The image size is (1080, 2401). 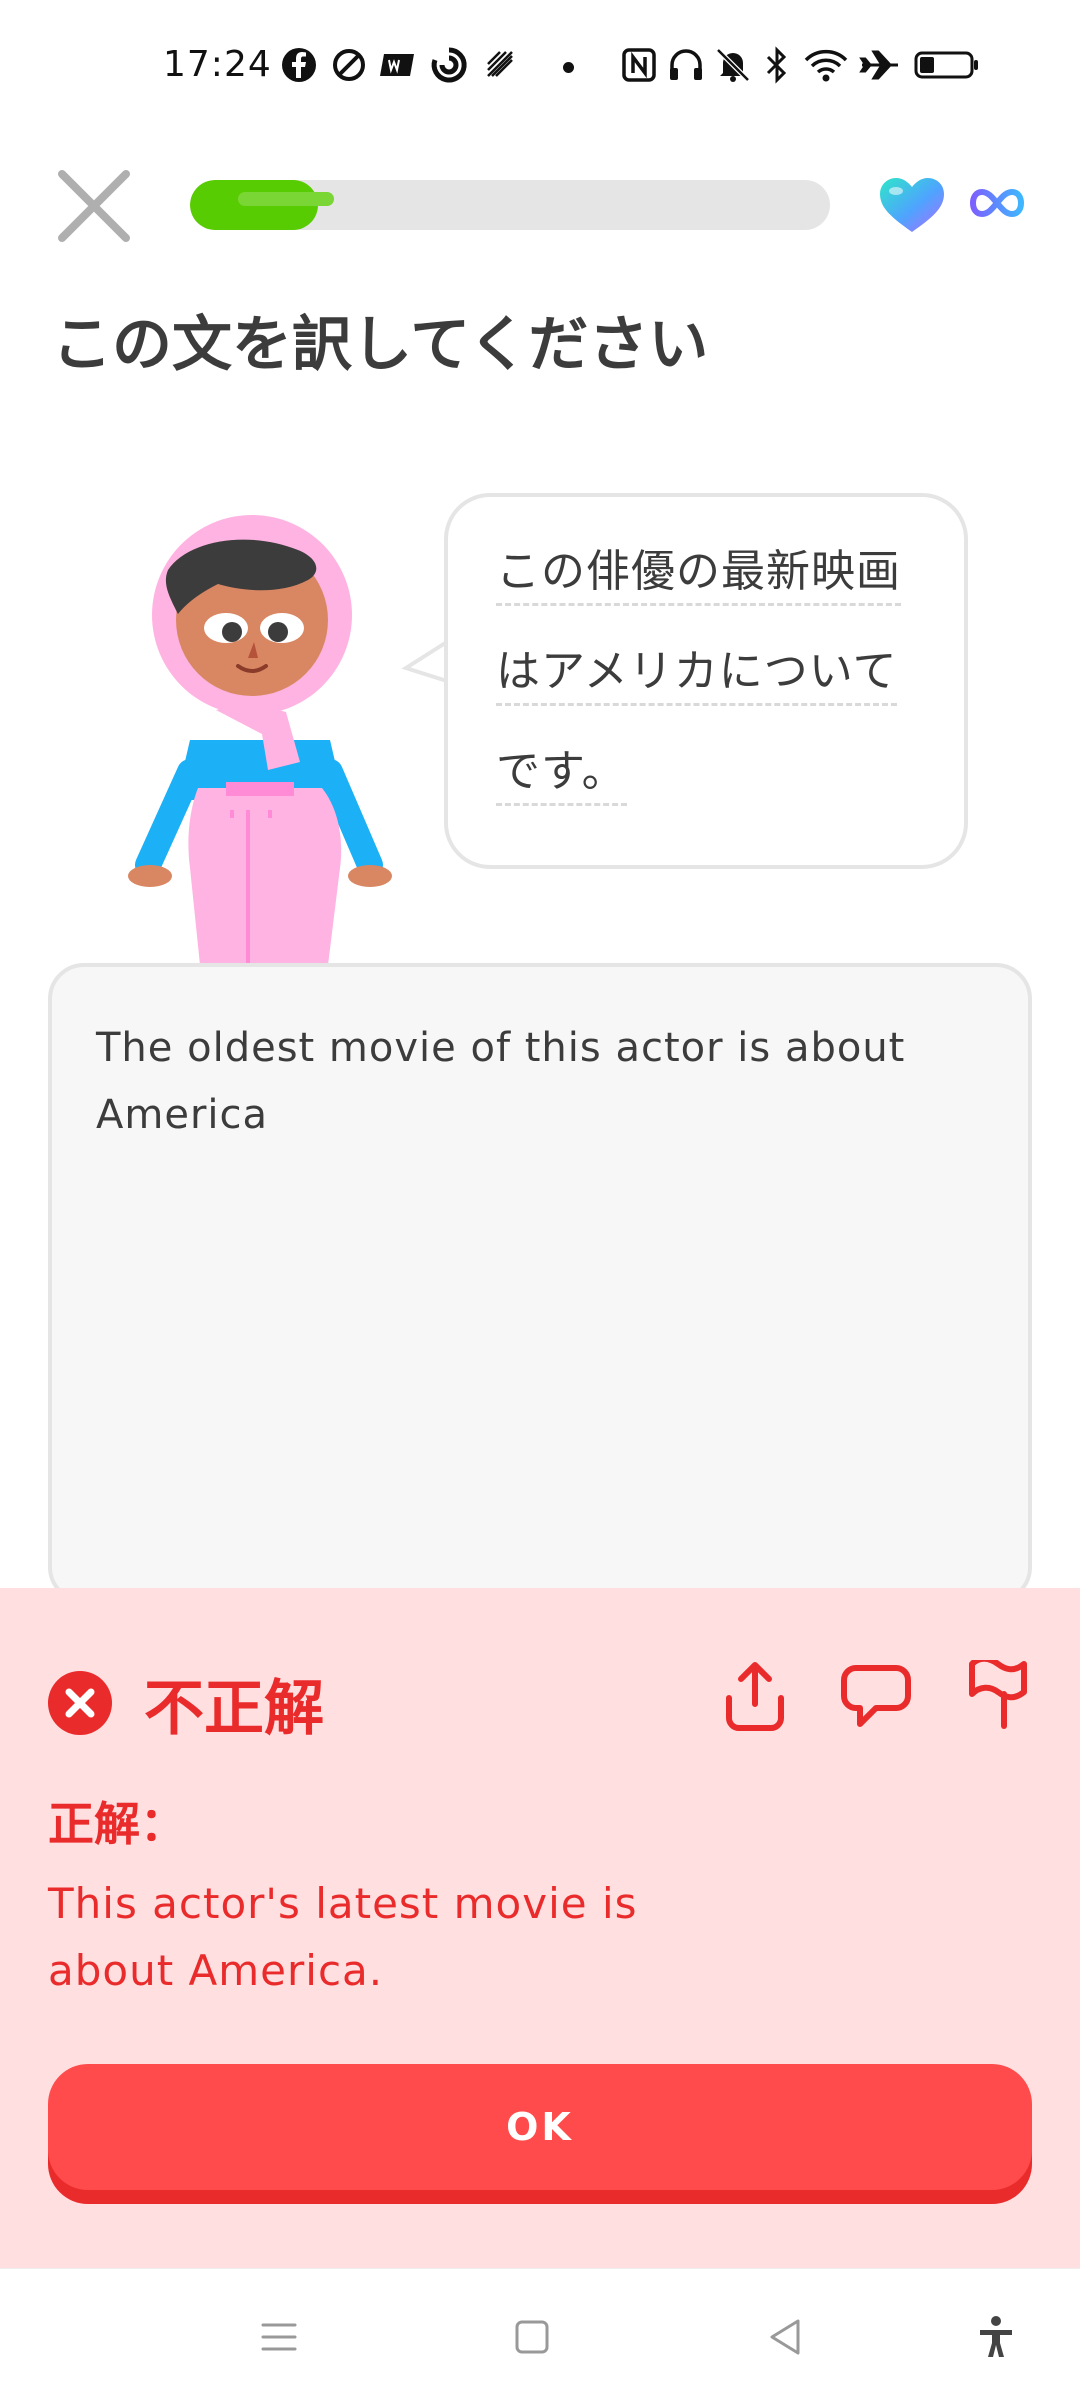 I want to click on comment-icon, so click(x=876, y=1697).